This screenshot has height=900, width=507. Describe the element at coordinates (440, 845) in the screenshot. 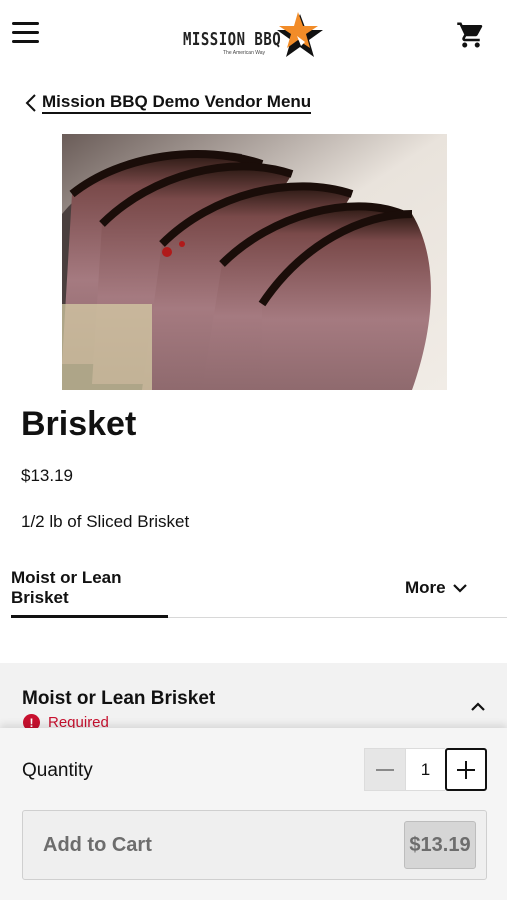

I see `add-to-cart-price: $13.19` at that location.